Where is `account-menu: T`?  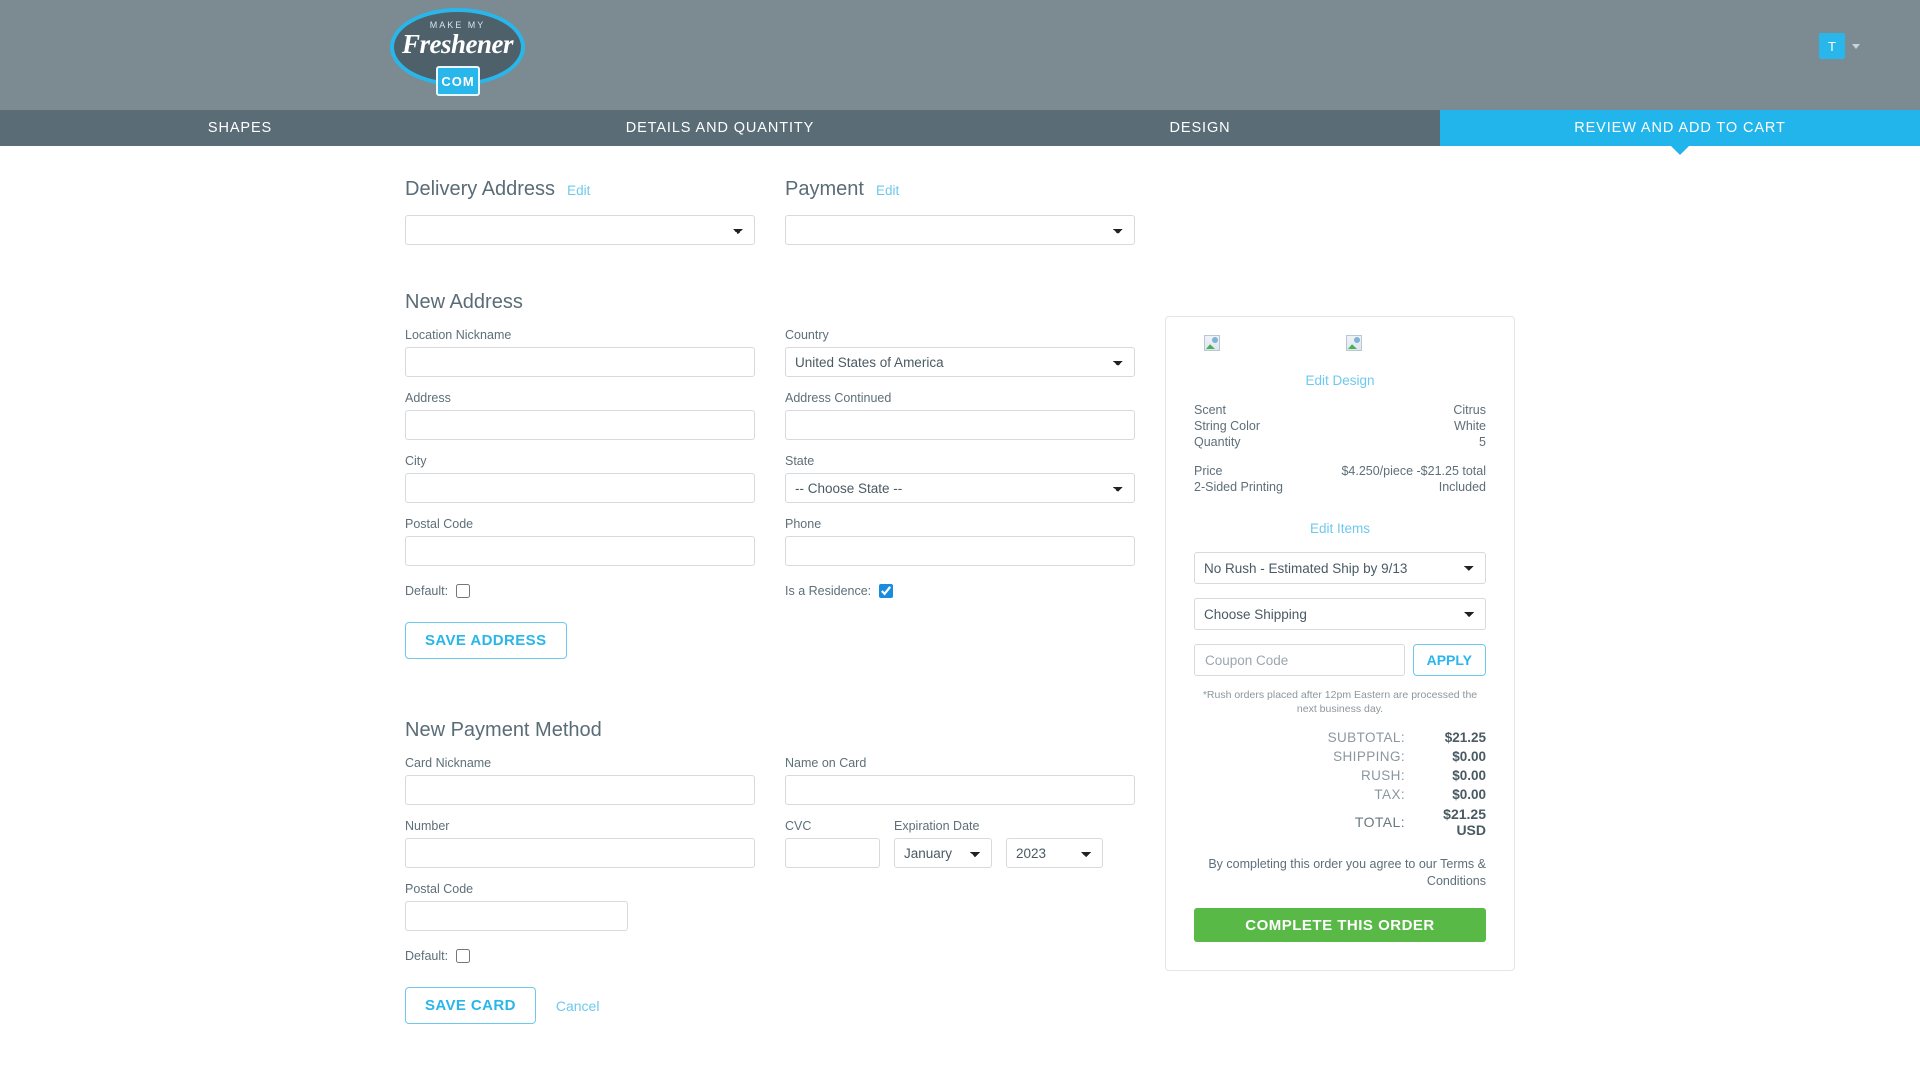 account-menu: T is located at coordinates (1839, 46).